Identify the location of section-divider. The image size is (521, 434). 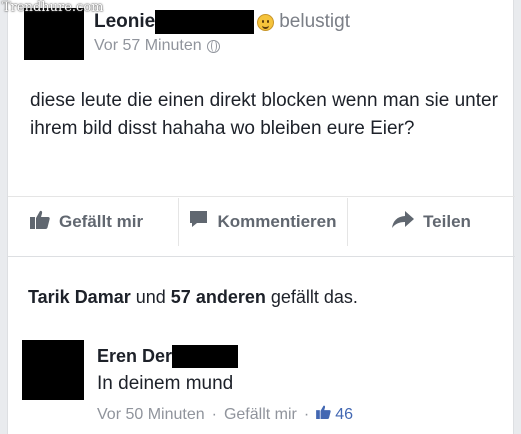
(261, 256).